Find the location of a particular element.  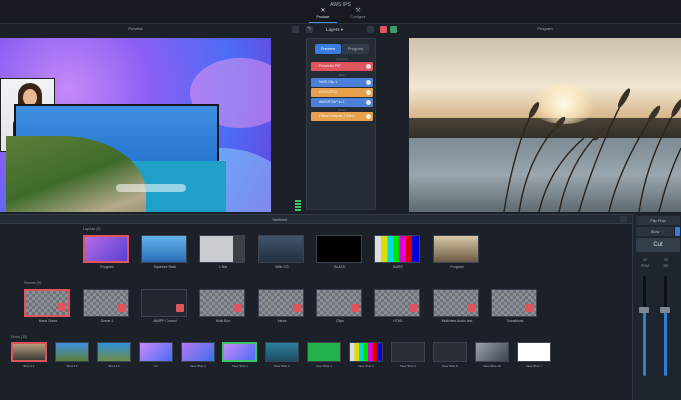

shot-label: New Shot 6 is located at coordinates (408, 366).